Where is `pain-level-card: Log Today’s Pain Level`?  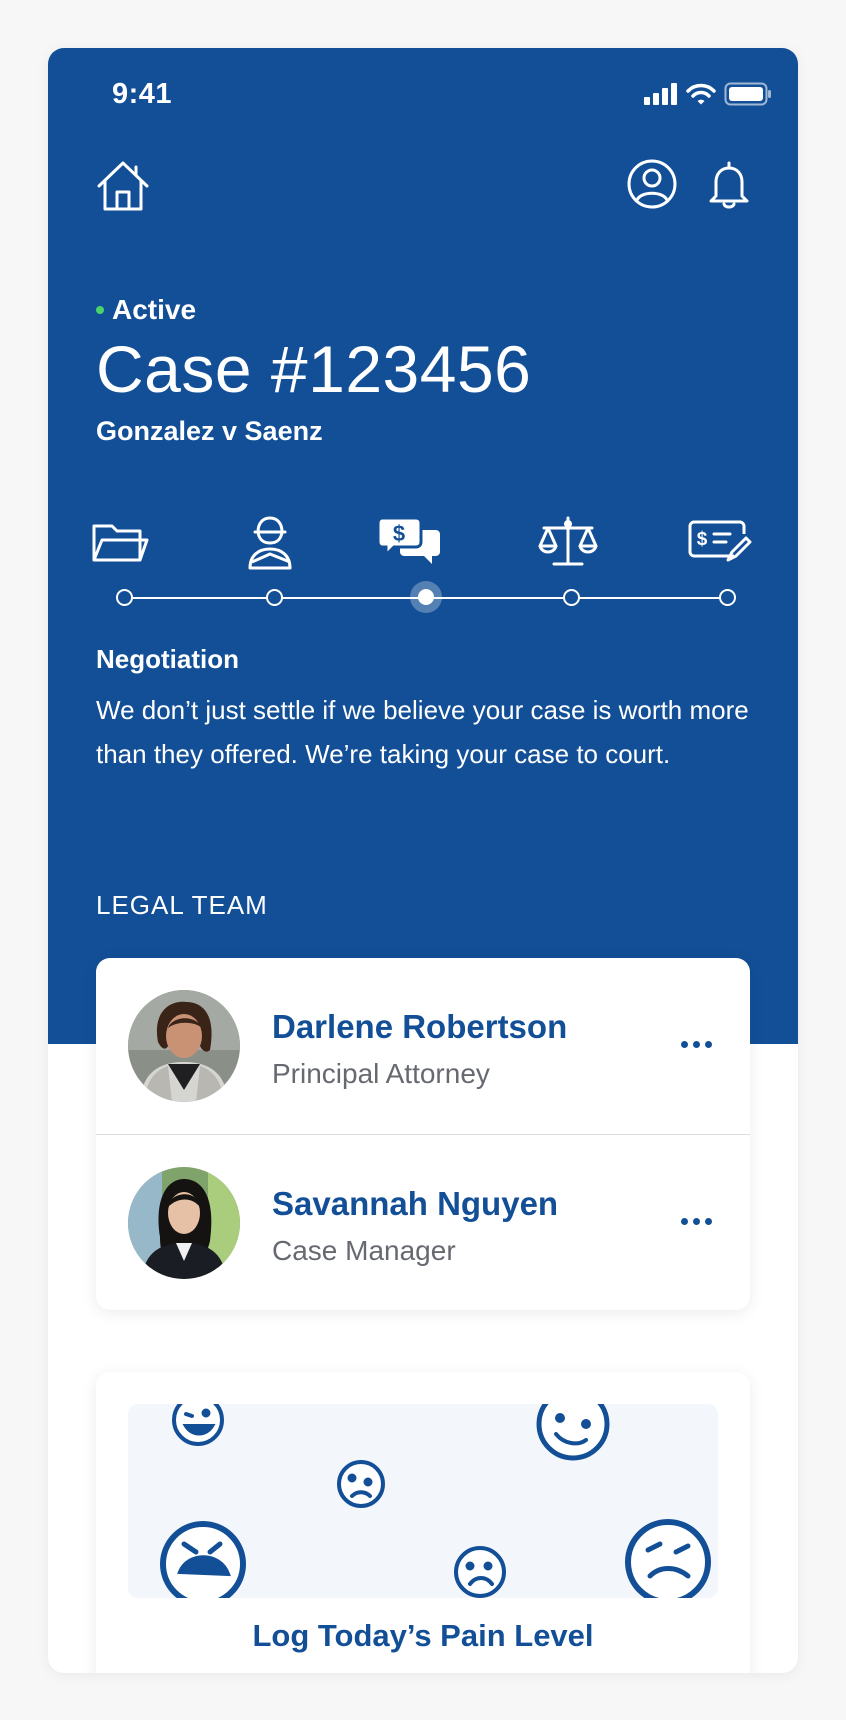
pain-level-card: Log Today’s Pain Level is located at coordinates (423, 1522).